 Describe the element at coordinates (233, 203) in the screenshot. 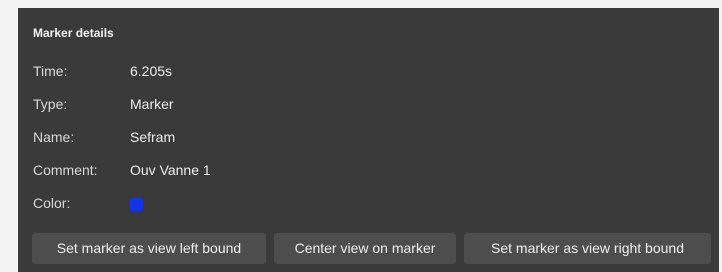

I see `detail-row-color: Color:` at that location.